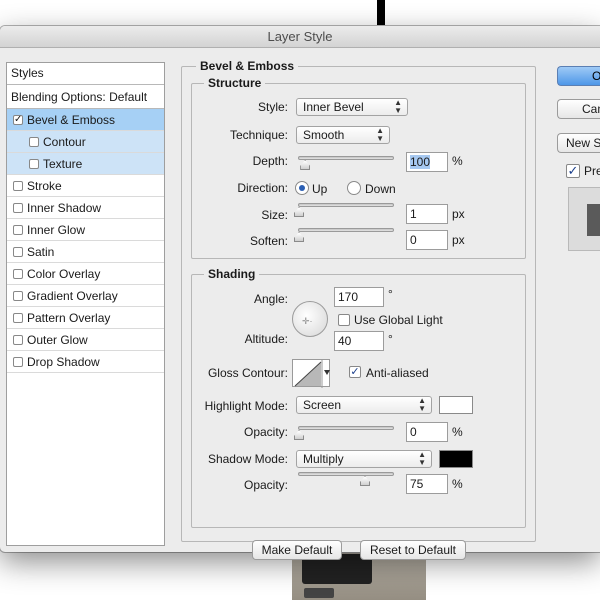 This screenshot has width=600, height=600. Describe the element at coordinates (323, 459) in the screenshot. I see `shadow-mode-value: Multiply` at that location.